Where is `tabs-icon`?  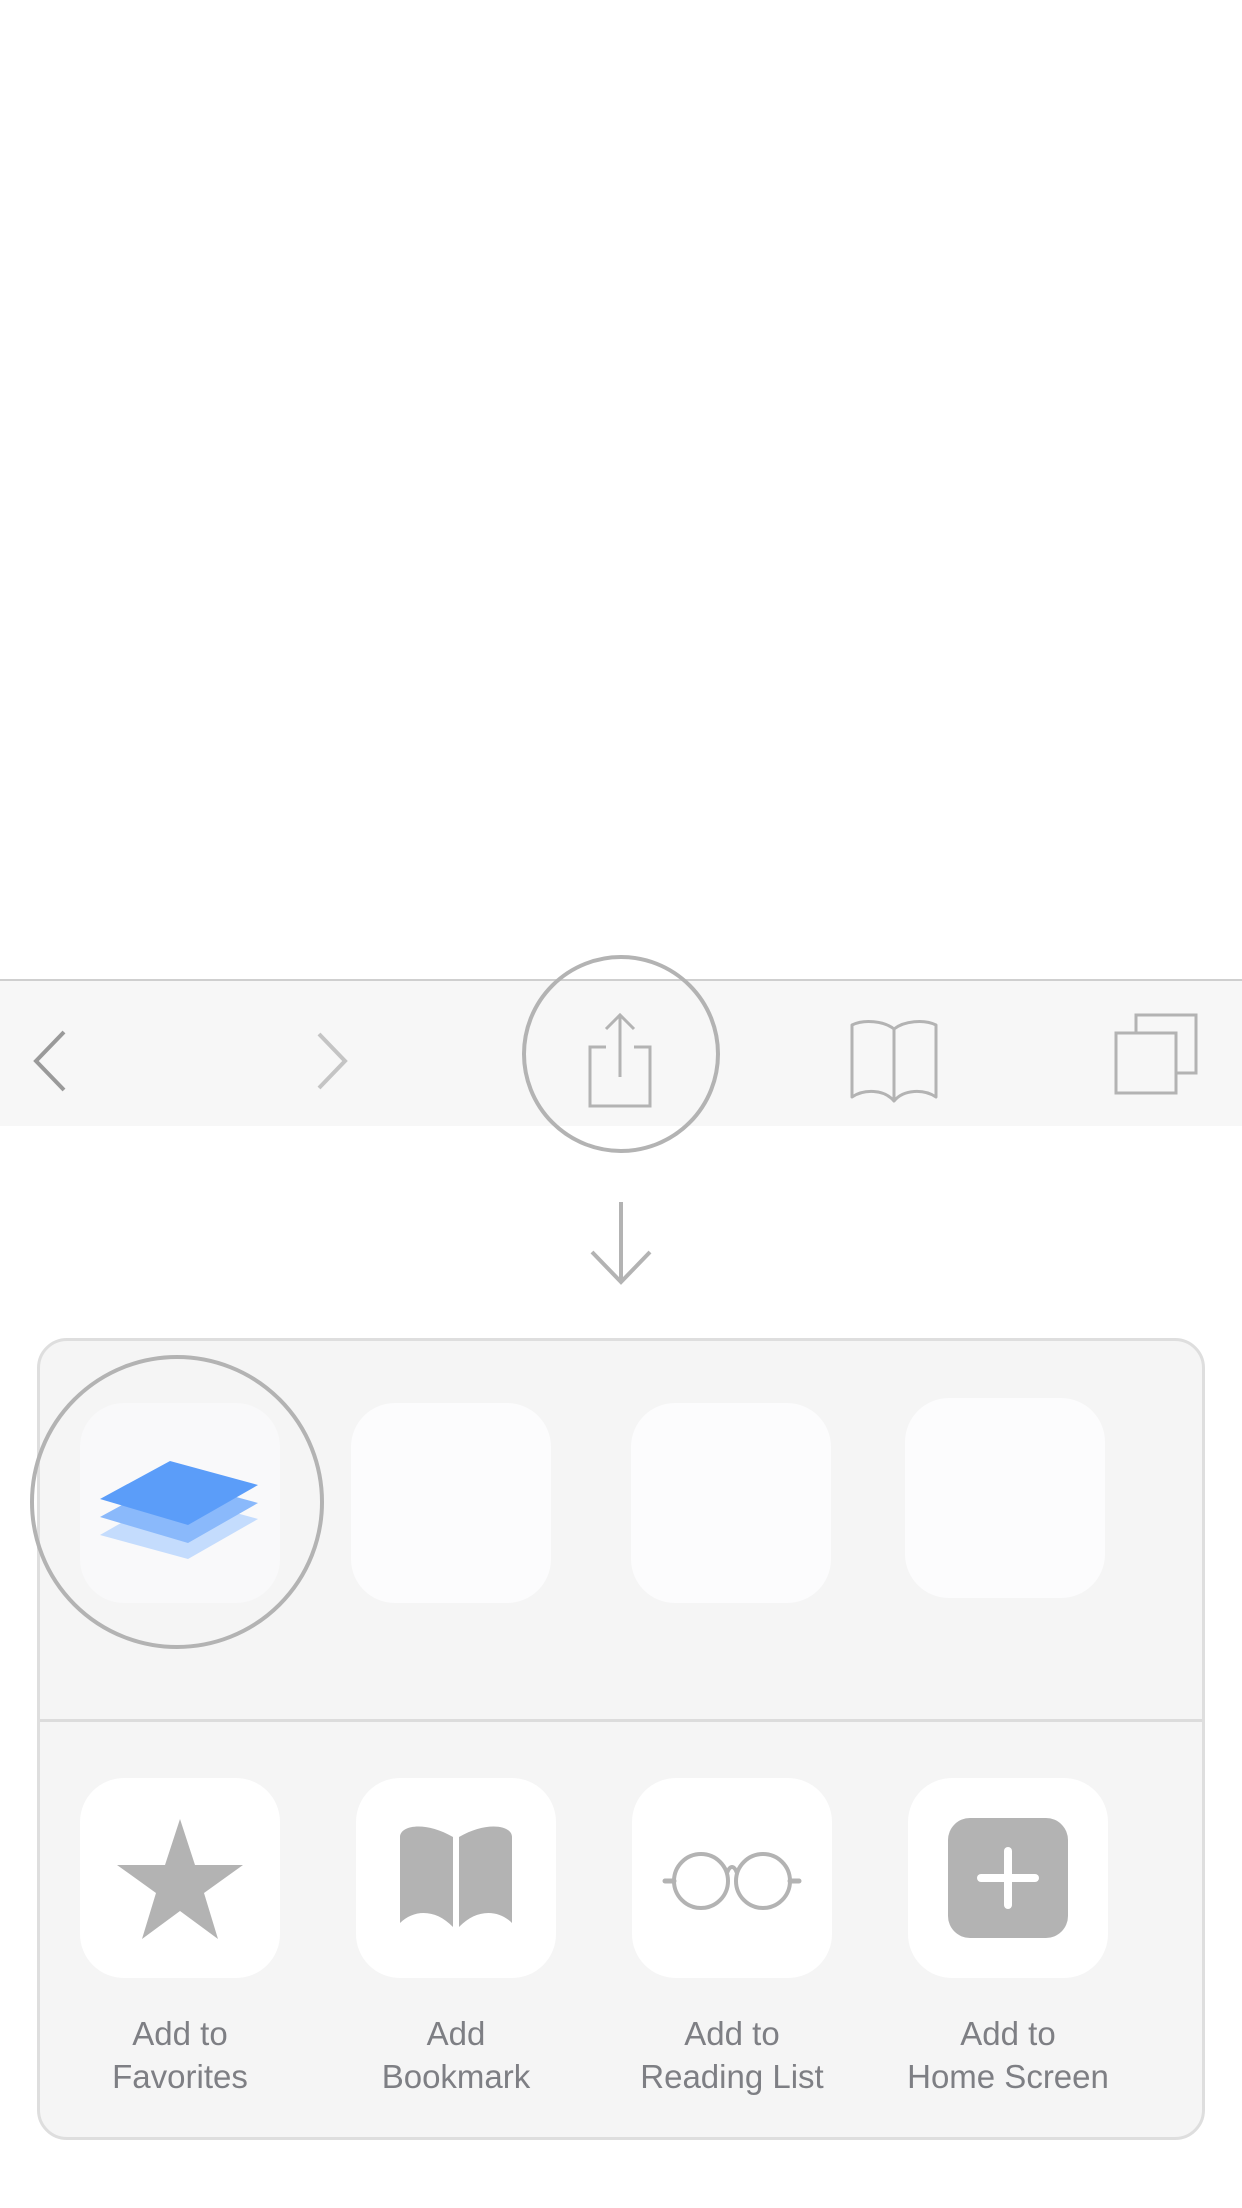
tabs-icon is located at coordinates (1156, 1054).